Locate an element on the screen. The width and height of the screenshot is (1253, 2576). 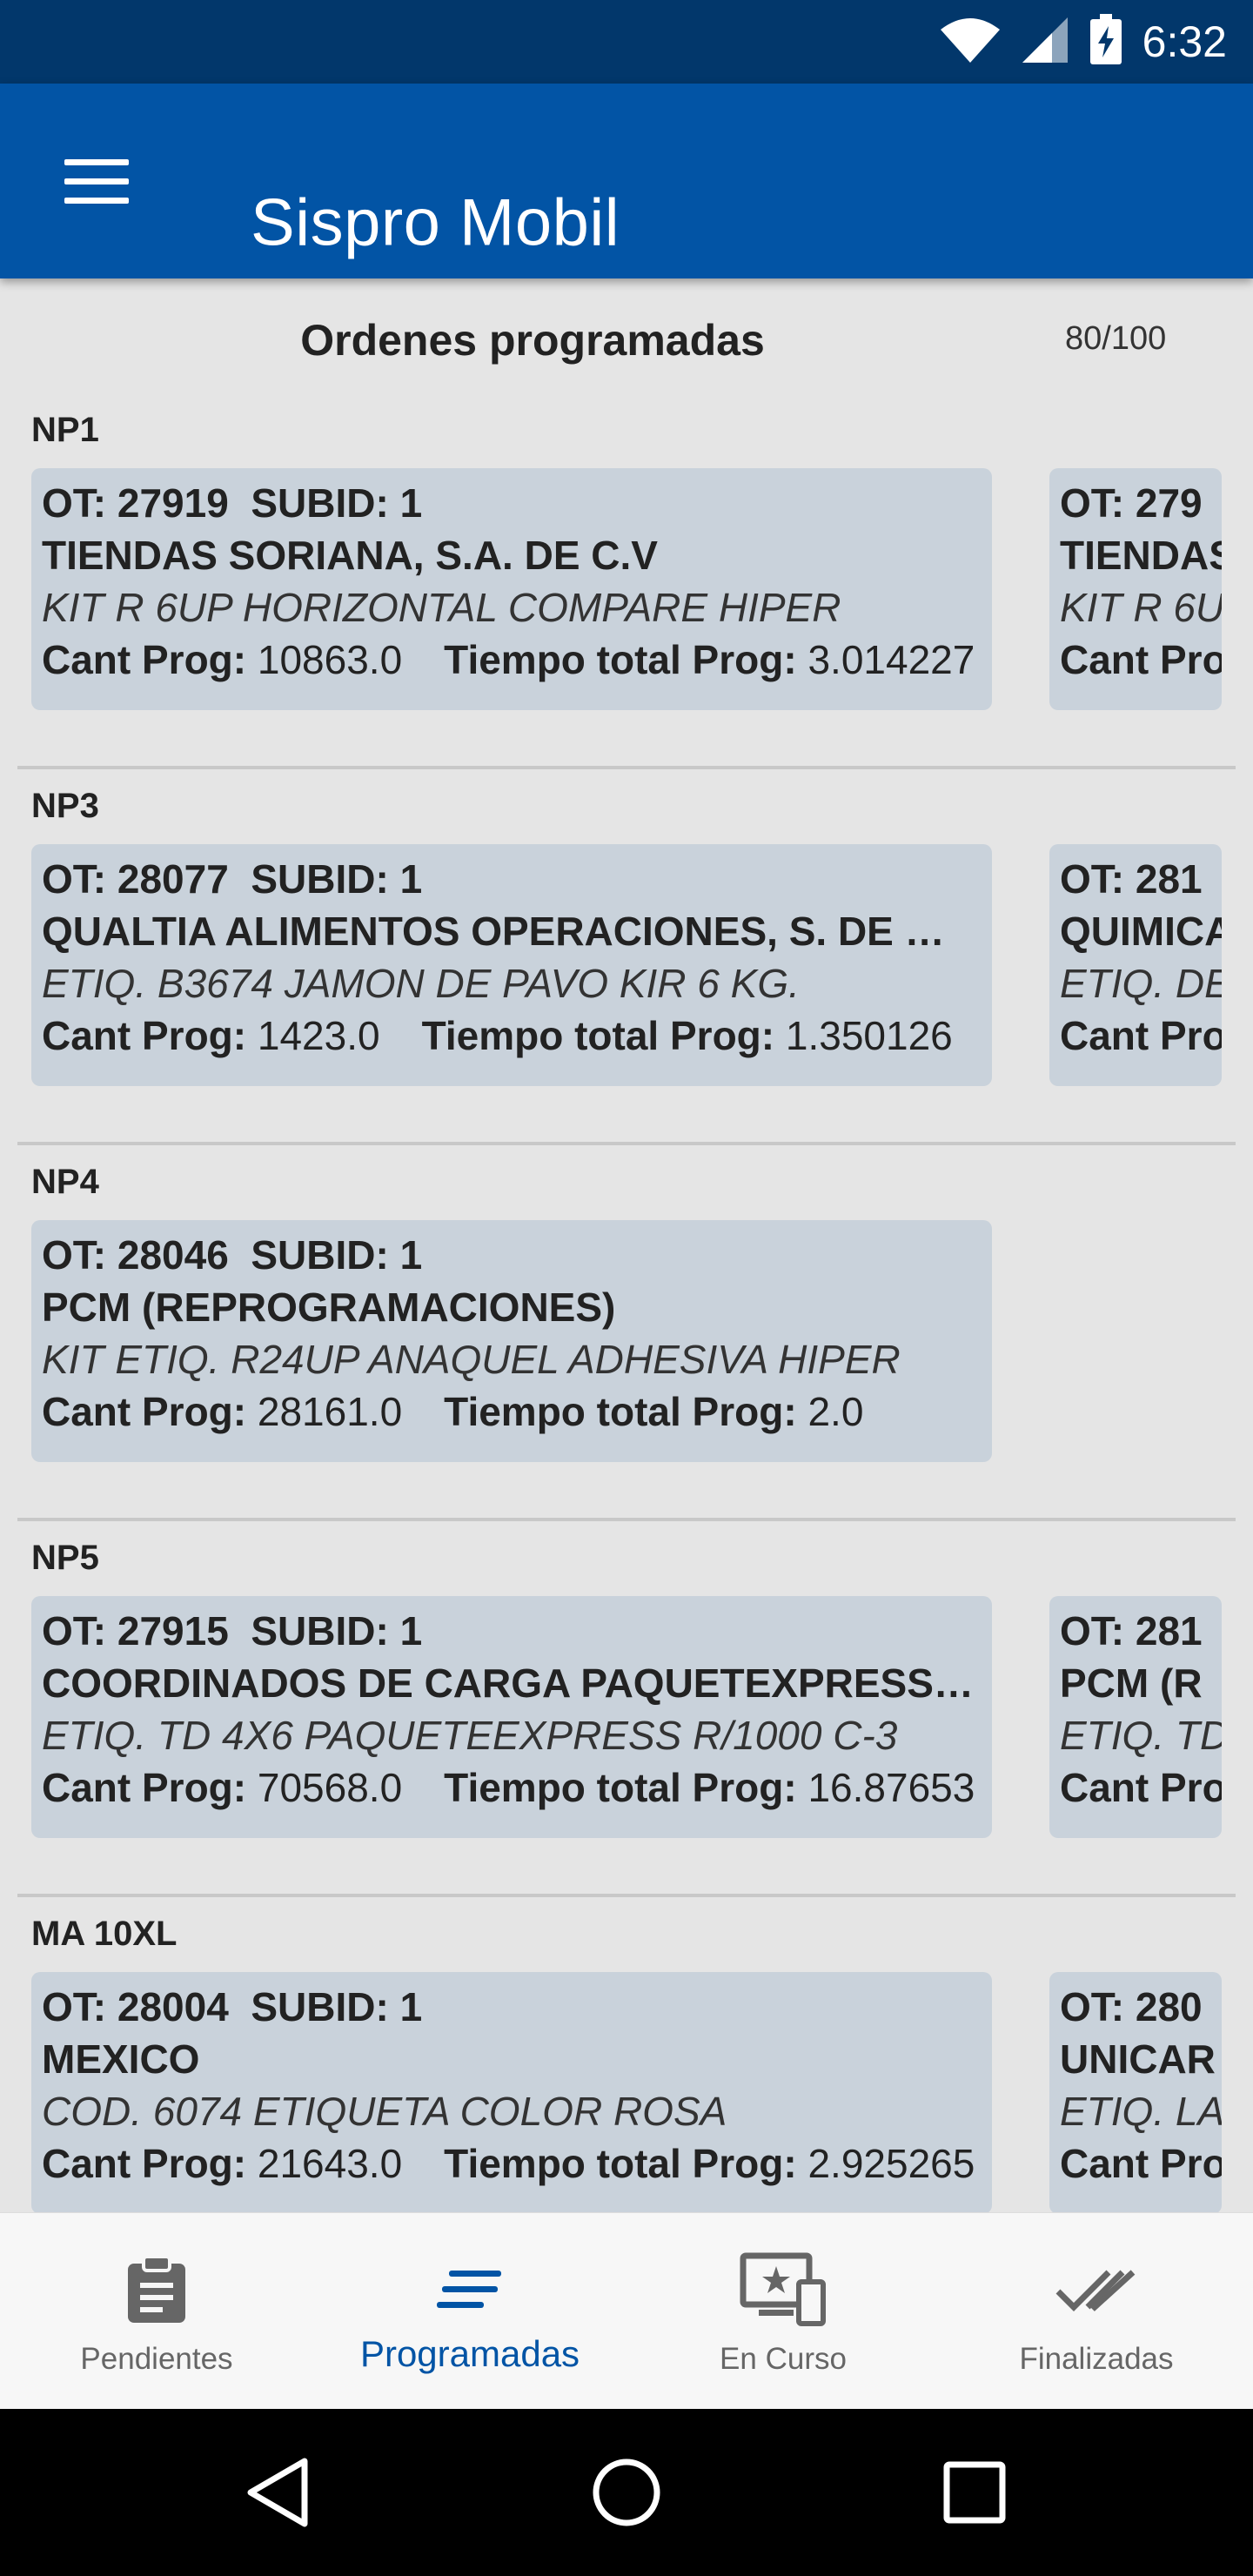
recents-icon is located at coordinates (974, 2492).